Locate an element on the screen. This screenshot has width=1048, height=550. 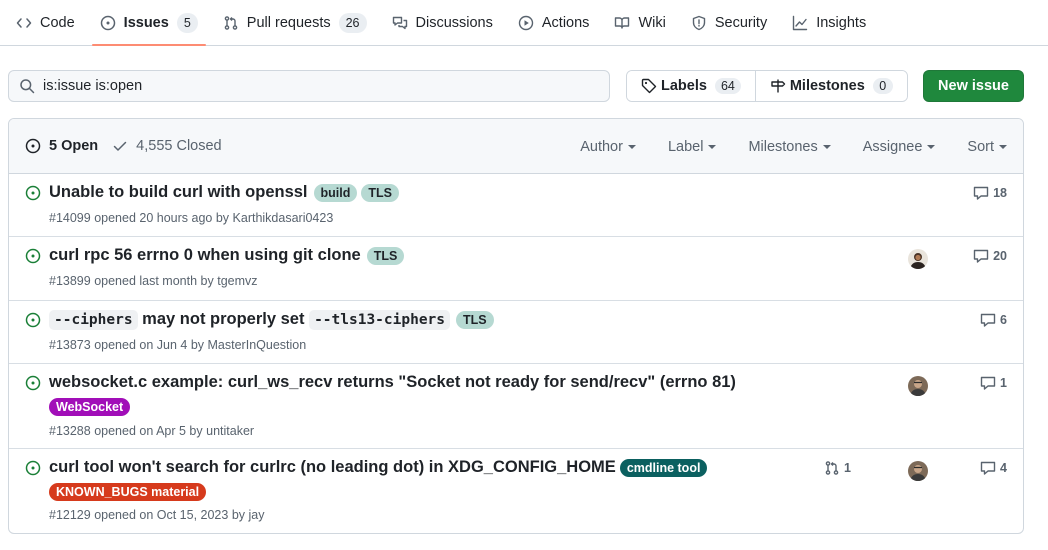
linked-pull-requests: 1 is located at coordinates (837, 468).